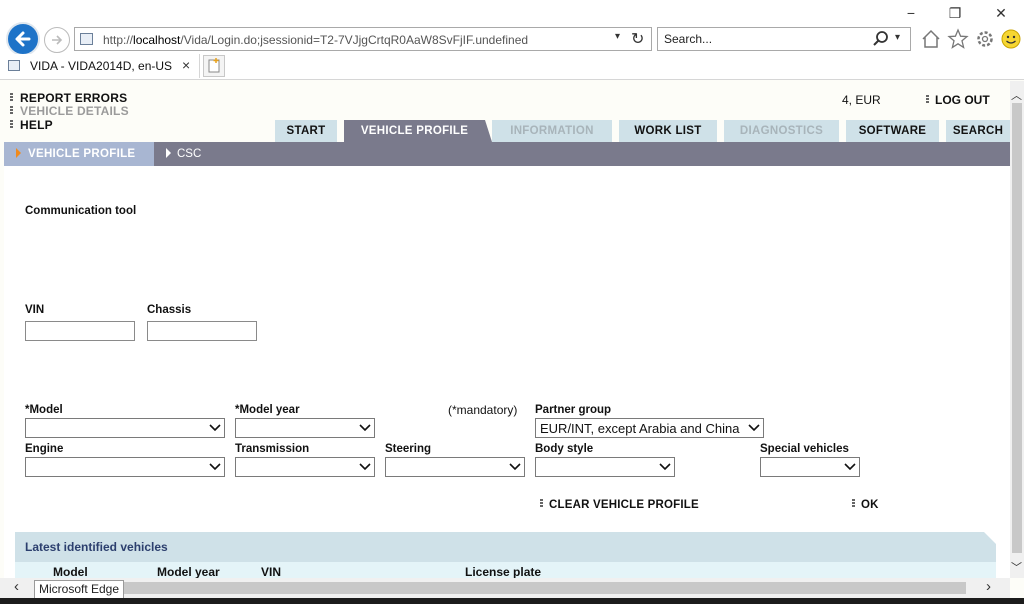 The width and height of the screenshot is (1024, 604). I want to click on tab-software: SOFTWARE, so click(892, 131).